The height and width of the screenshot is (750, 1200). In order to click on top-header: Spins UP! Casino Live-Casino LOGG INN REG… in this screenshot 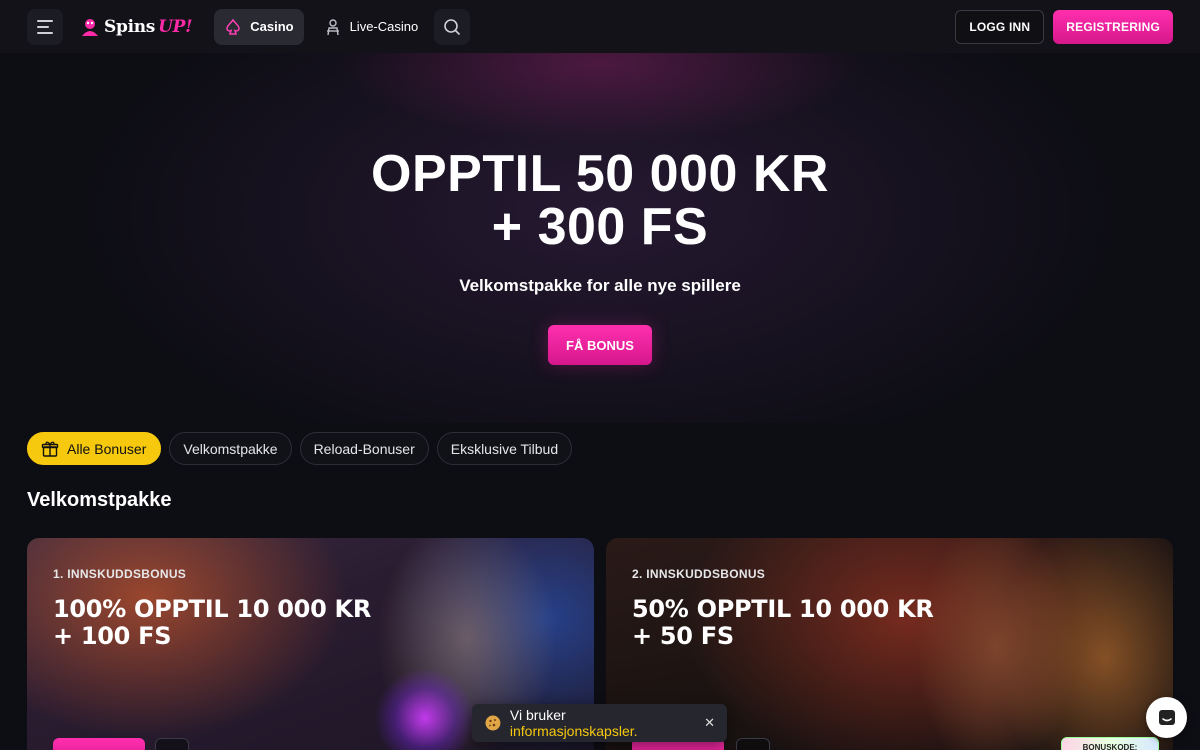, I will do `click(600, 26)`.